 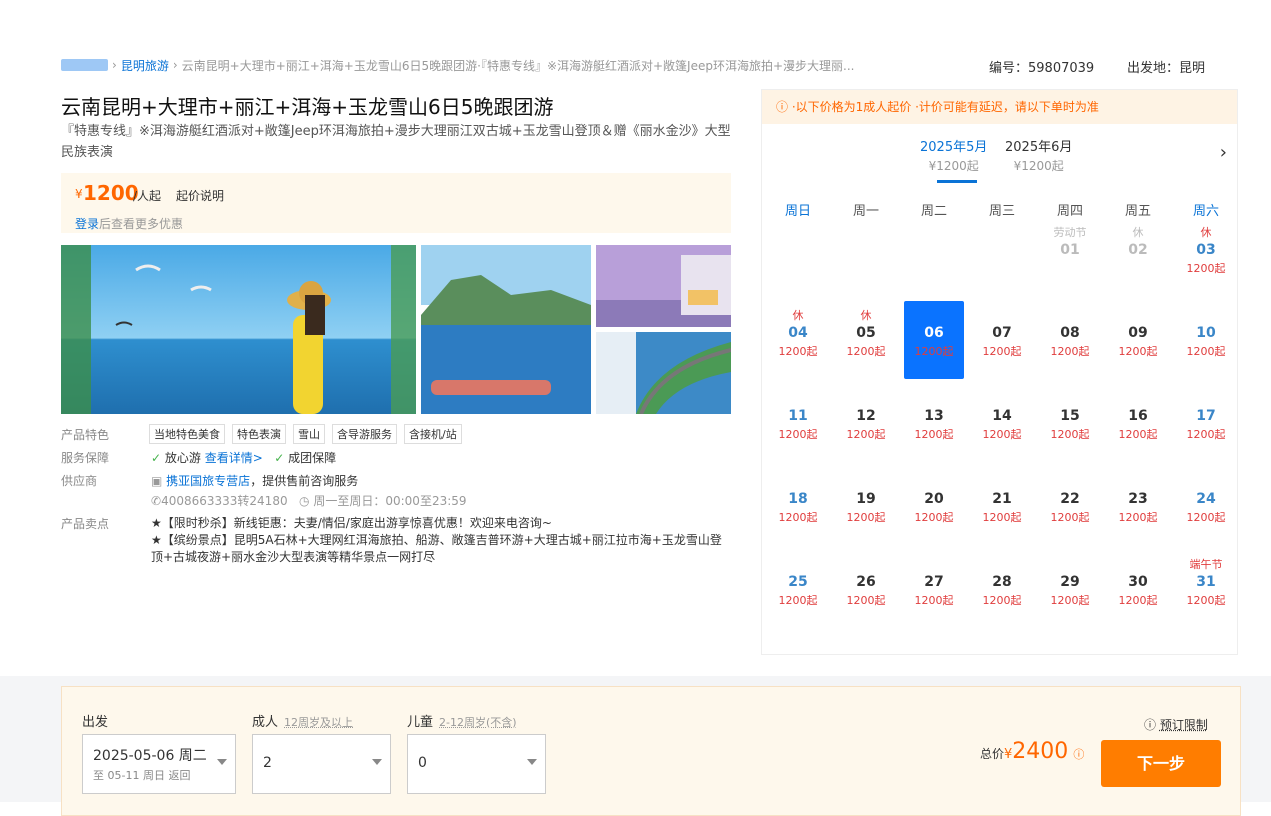 I want to click on supplier-hours: 周一至周日：00:00至23:59, so click(x=389, y=501).